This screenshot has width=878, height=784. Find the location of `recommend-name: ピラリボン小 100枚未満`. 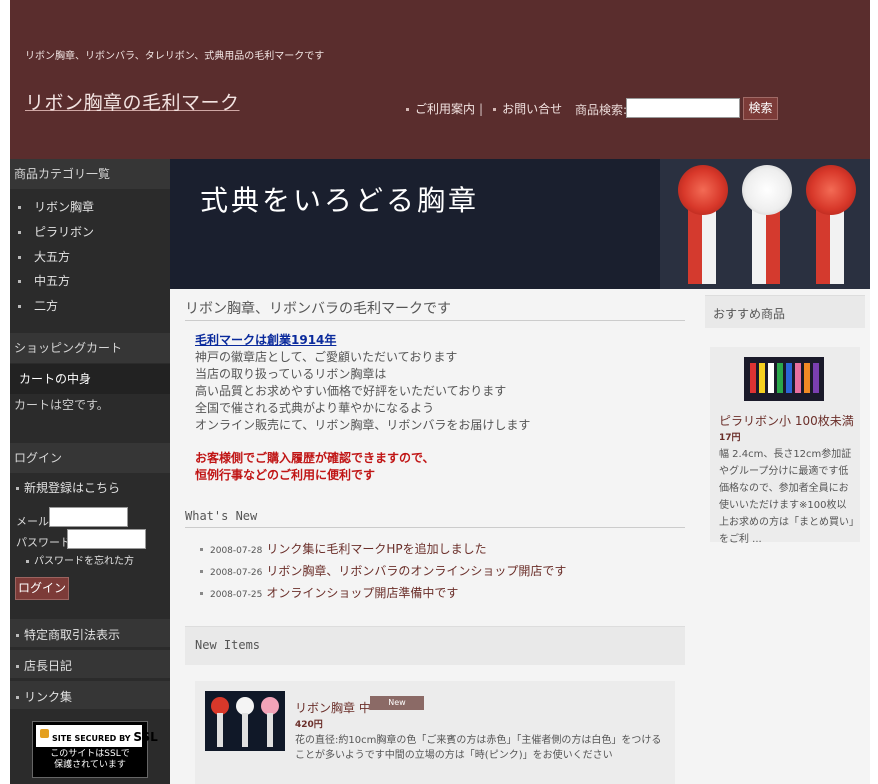

recommend-name: ピラリボン小 100枚未満 is located at coordinates (786, 420).